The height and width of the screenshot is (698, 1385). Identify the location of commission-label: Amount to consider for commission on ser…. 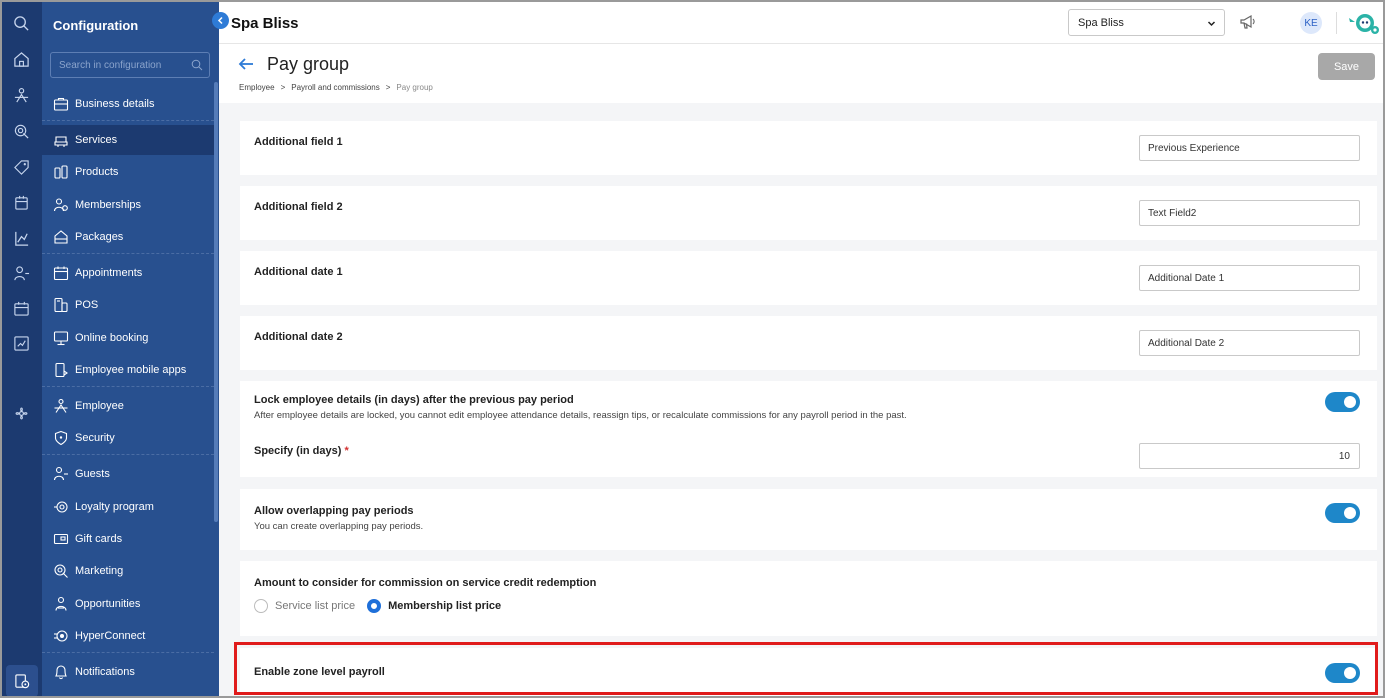
(425, 583).